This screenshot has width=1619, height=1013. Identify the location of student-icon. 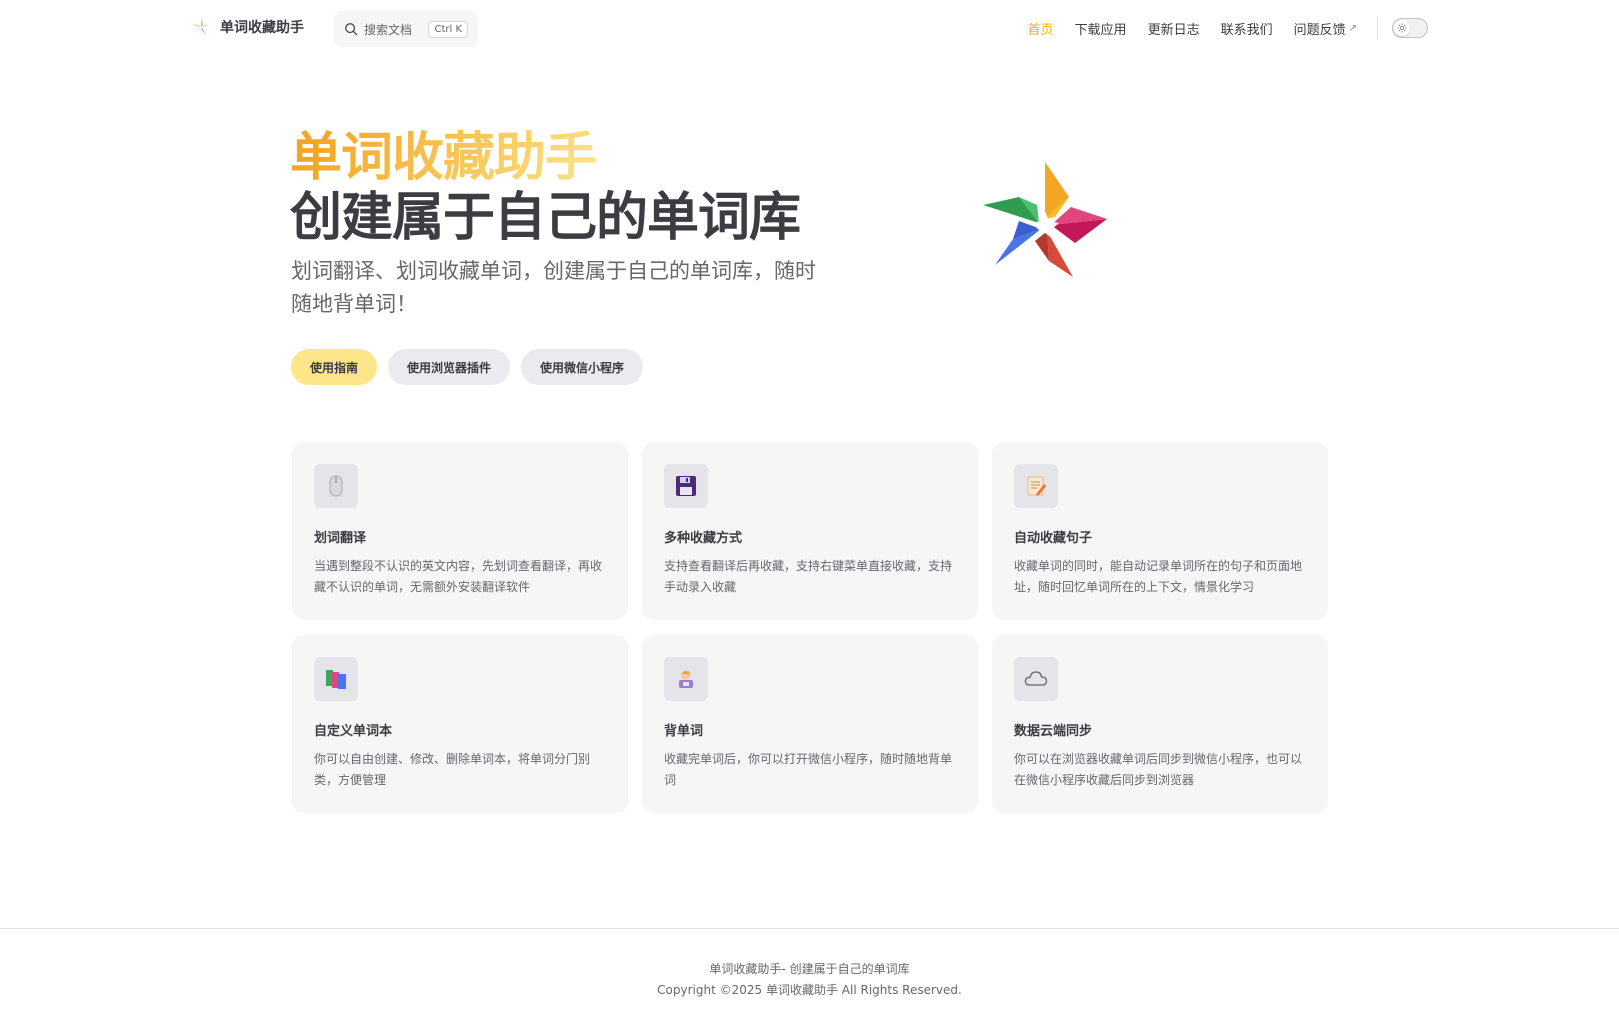
(686, 679).